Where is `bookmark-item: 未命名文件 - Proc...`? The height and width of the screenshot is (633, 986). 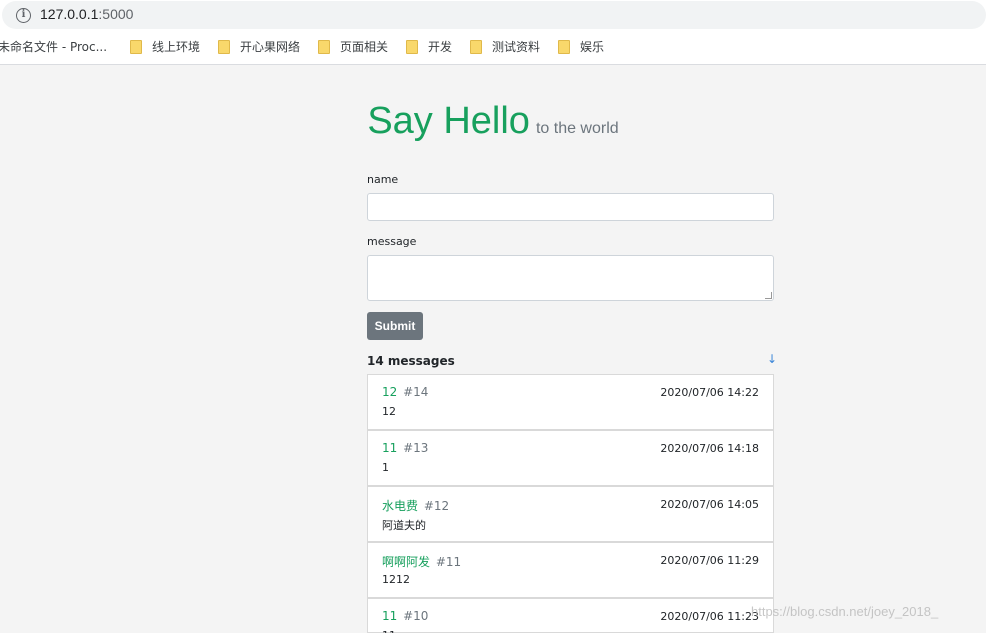
bookmark-item: 未命名文件 - Proc... is located at coordinates (53, 47).